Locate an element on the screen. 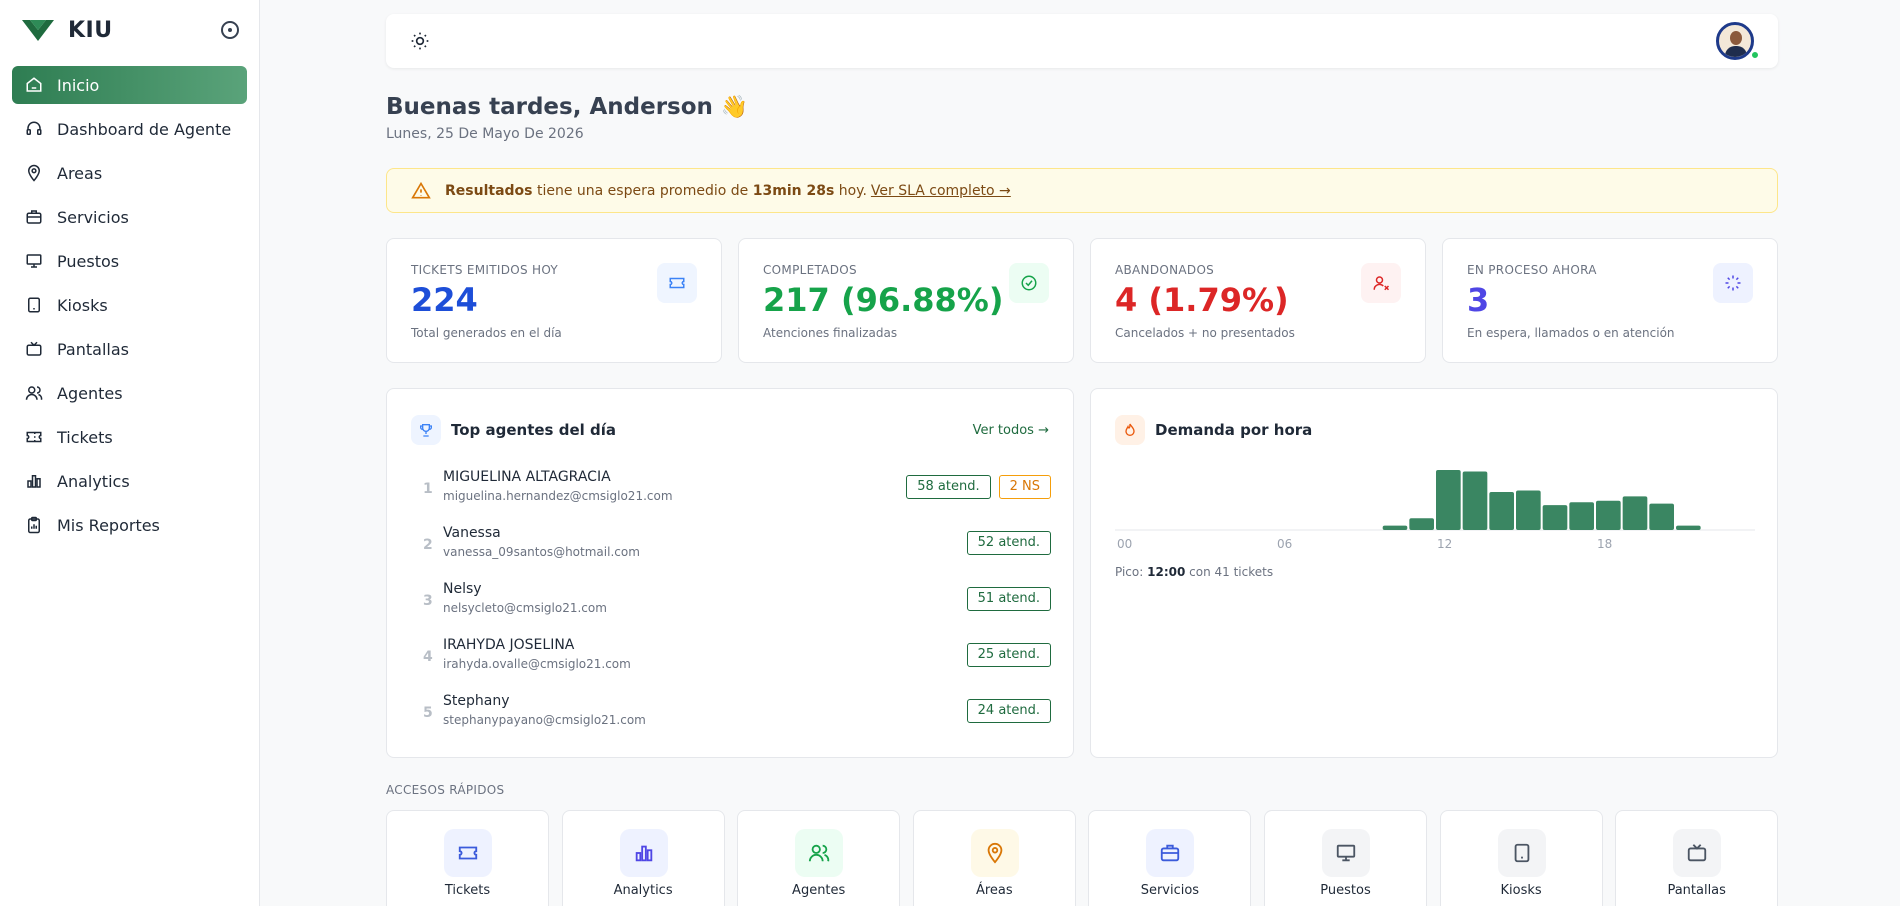 Image resolution: width=1900 pixels, height=906 pixels. alert-suffix: hoy. is located at coordinates (852, 190).